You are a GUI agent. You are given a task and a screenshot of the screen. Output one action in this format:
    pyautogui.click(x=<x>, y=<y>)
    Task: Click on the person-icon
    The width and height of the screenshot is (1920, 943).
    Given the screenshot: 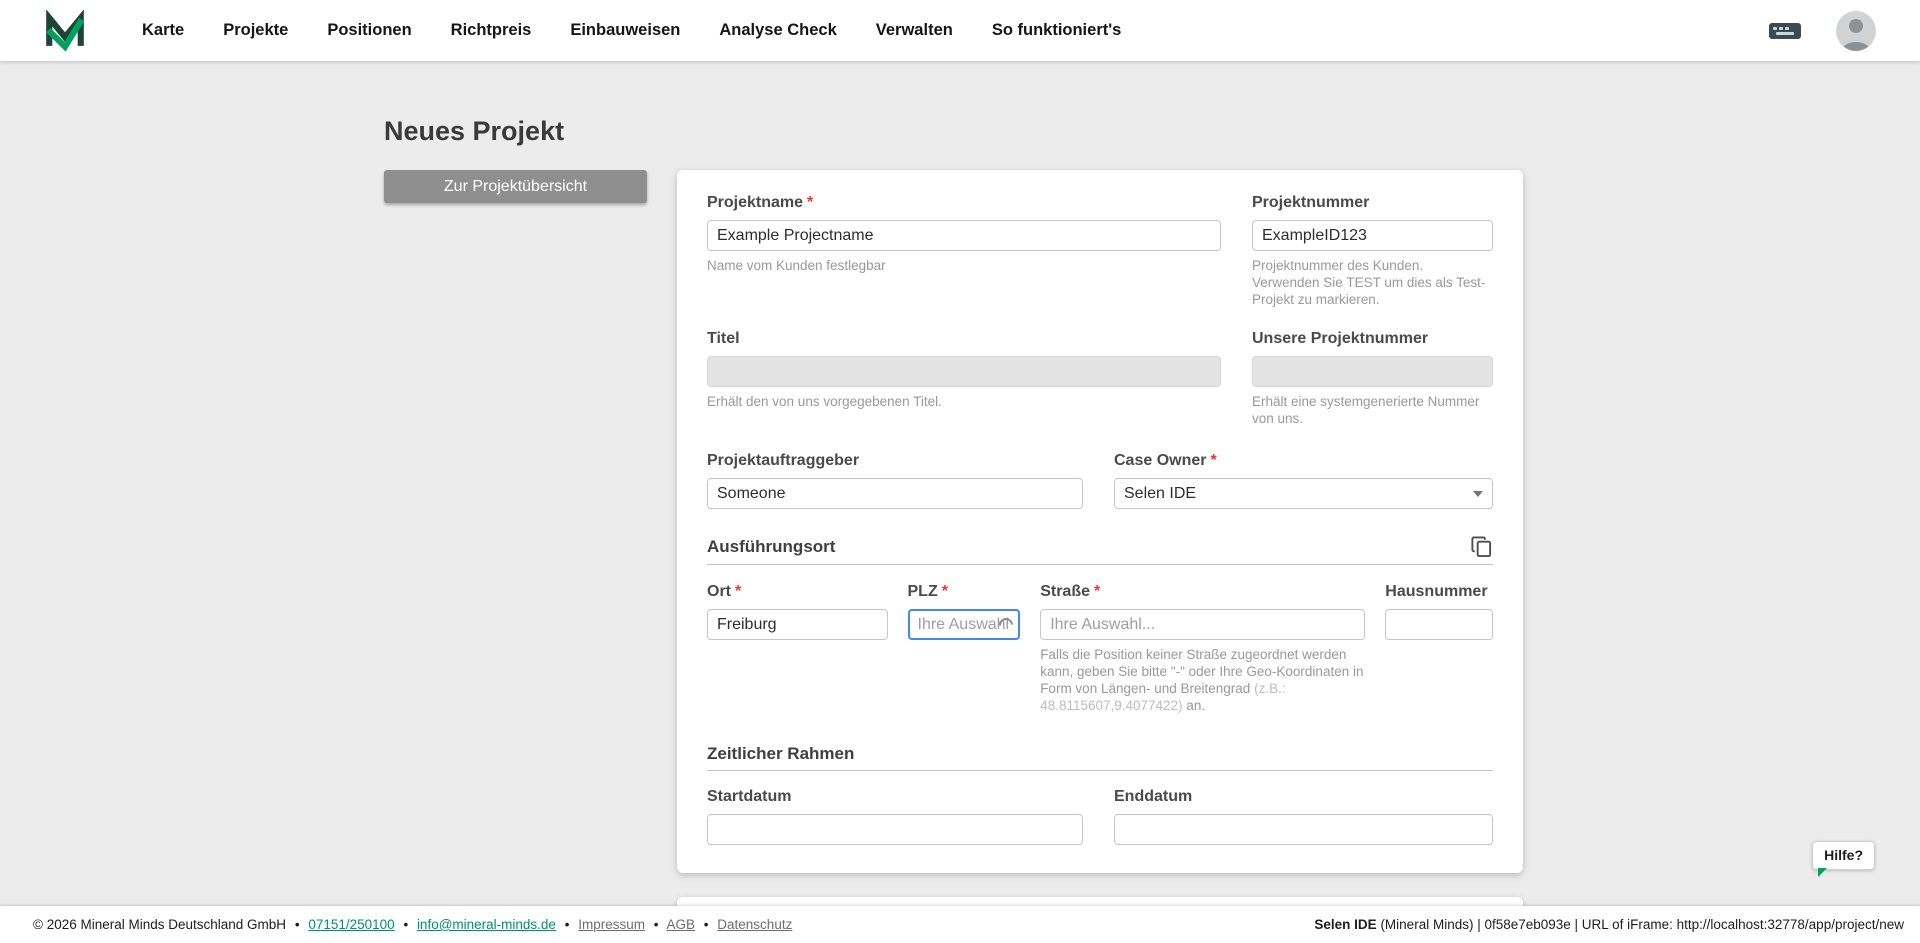 What is the action you would take?
    pyautogui.click(x=1856, y=34)
    